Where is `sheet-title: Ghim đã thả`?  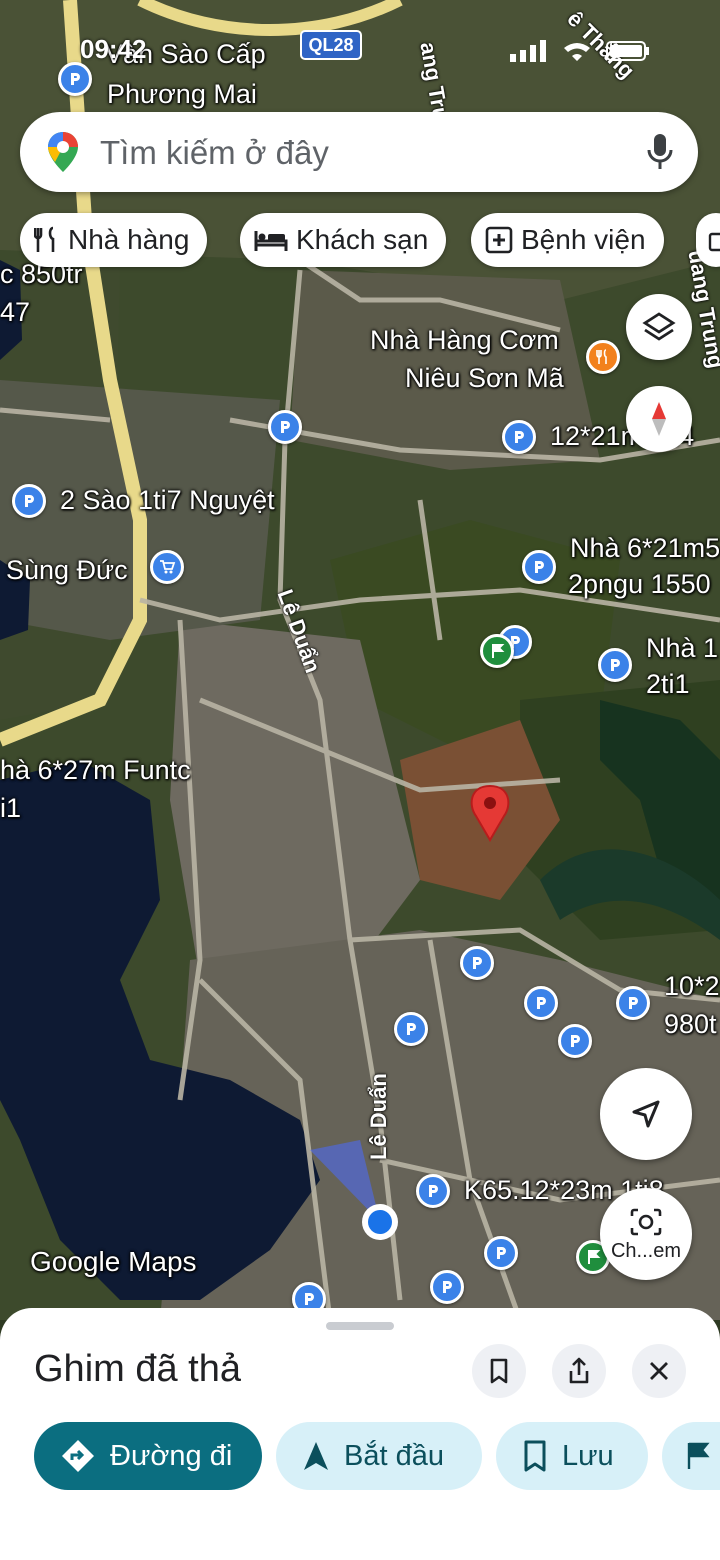
sheet-title: Ghim đã thả is located at coordinates (137, 1369).